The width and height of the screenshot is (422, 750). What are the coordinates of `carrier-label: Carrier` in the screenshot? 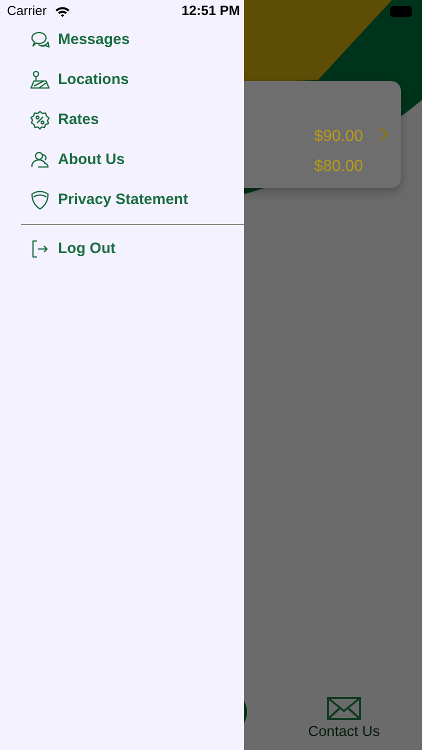 It's located at (27, 11).